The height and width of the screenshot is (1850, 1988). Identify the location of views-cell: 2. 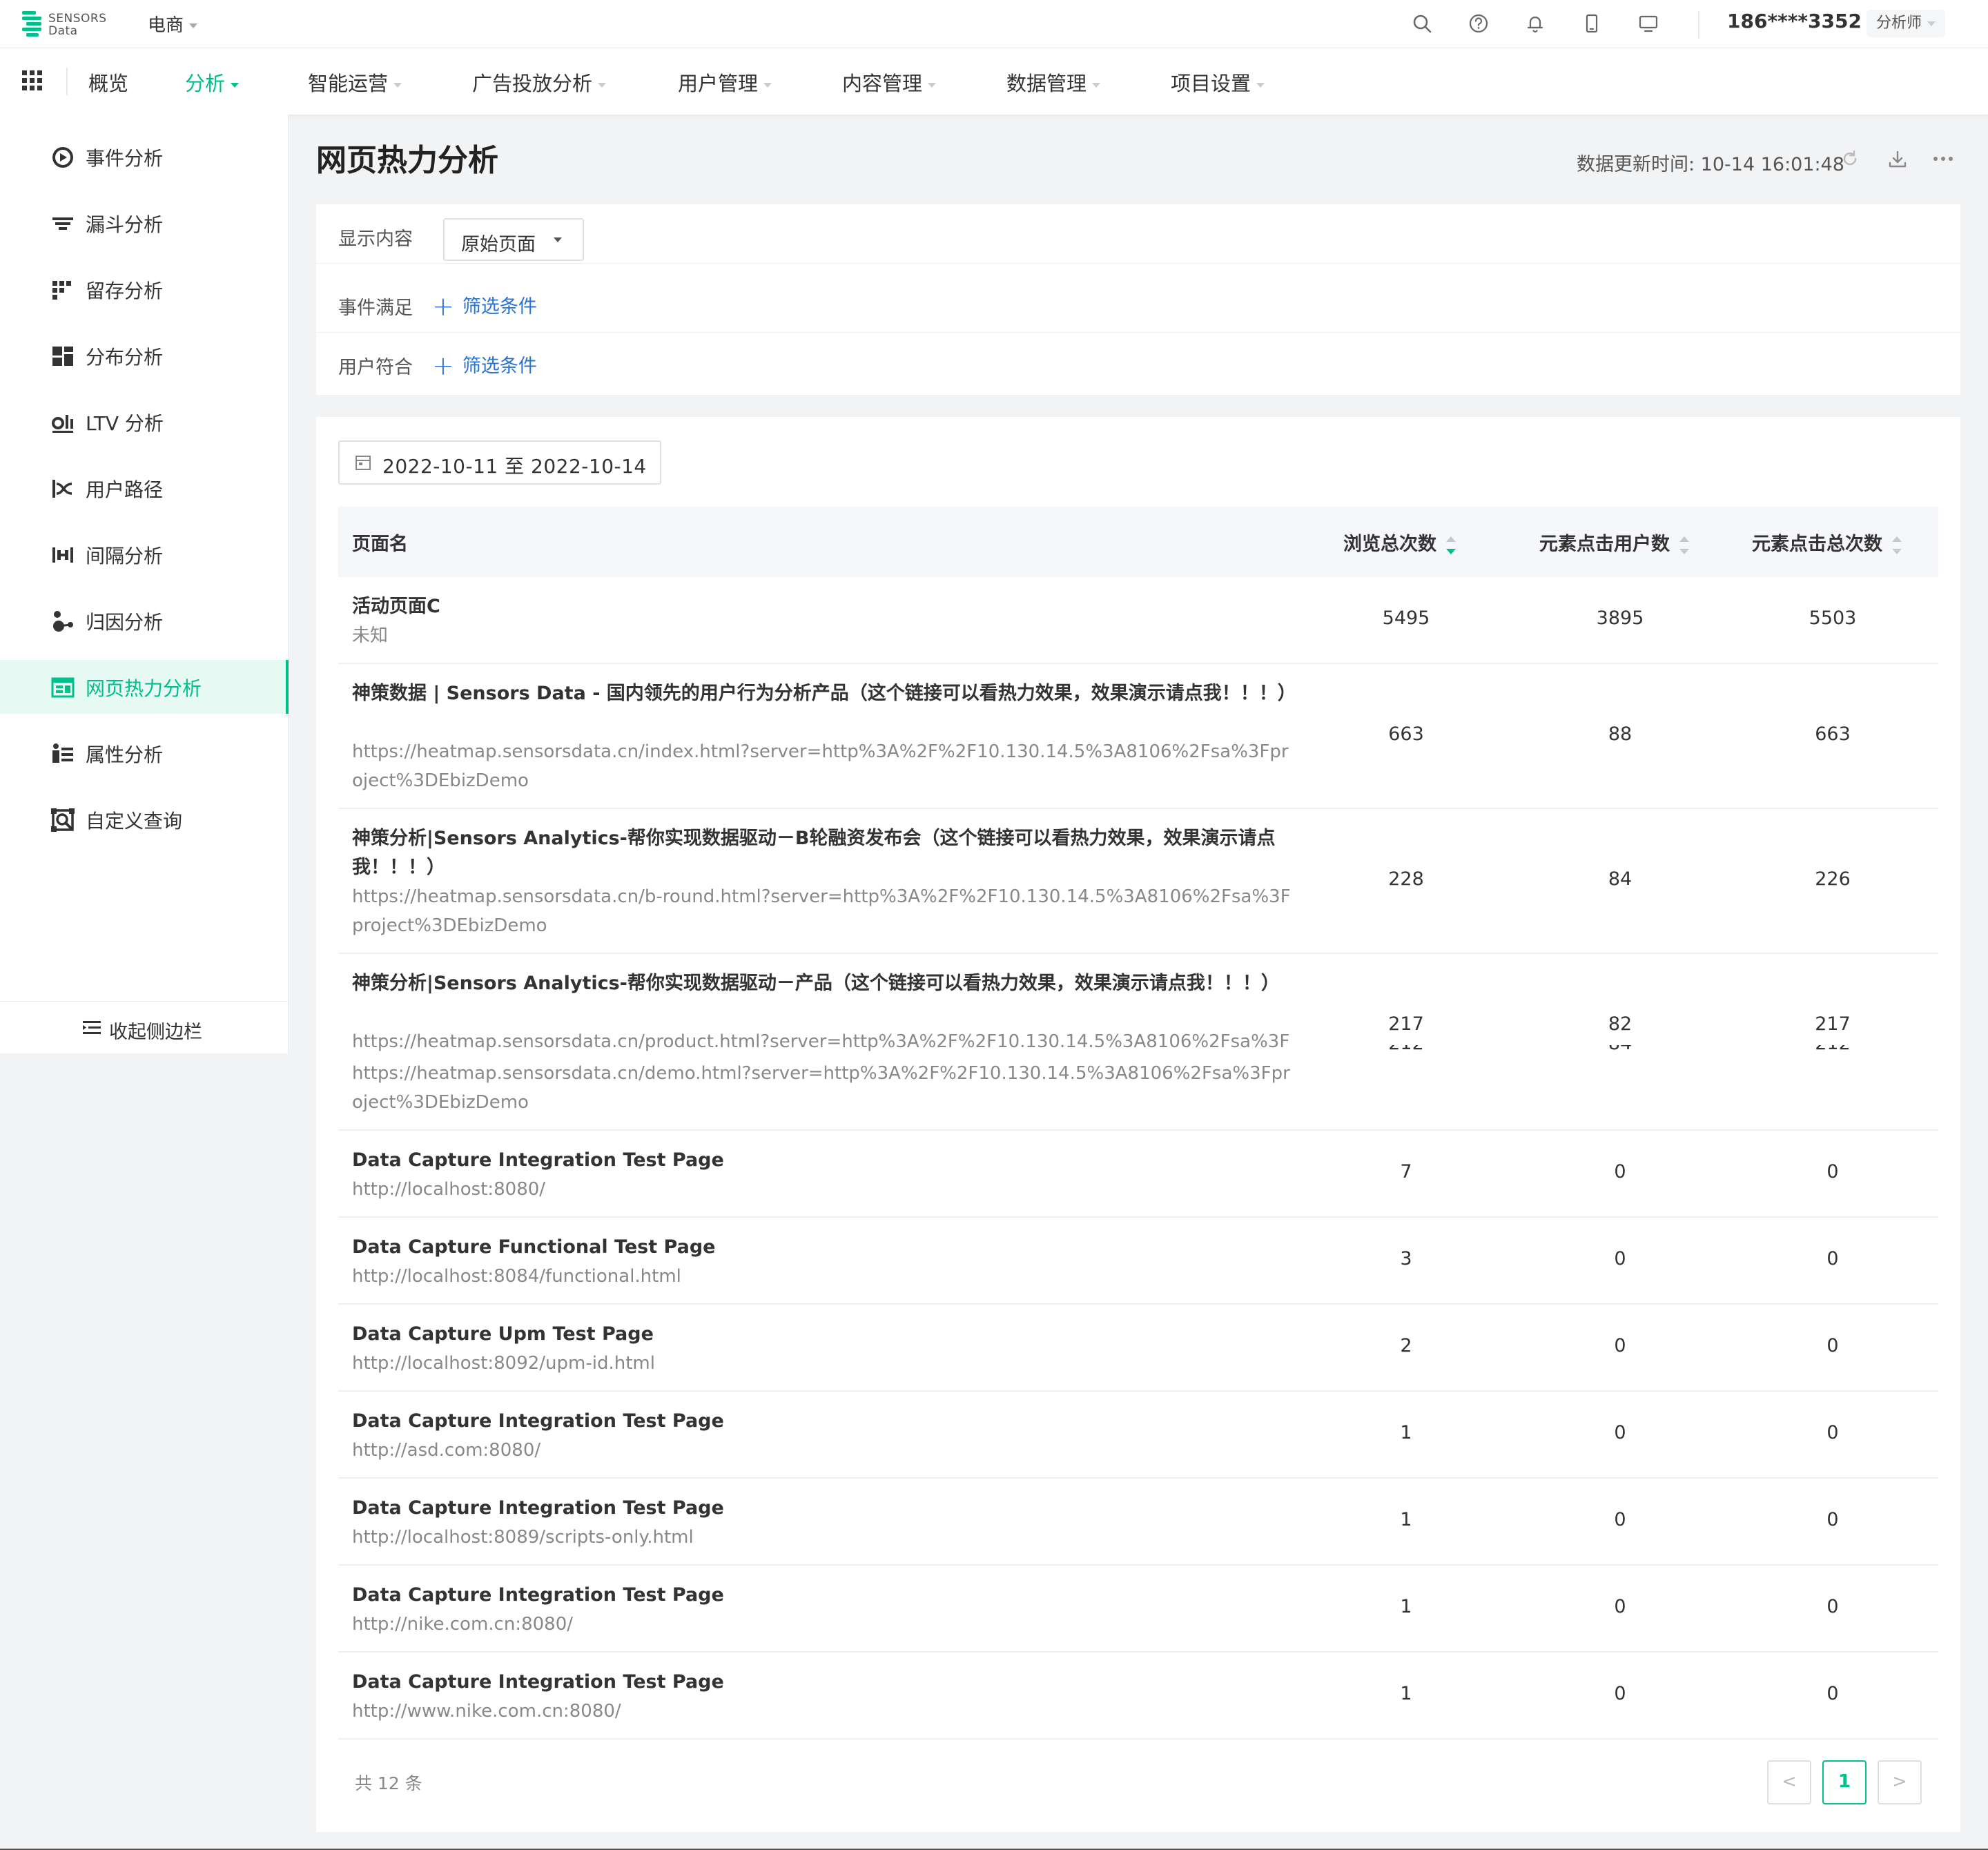
(1406, 1346).